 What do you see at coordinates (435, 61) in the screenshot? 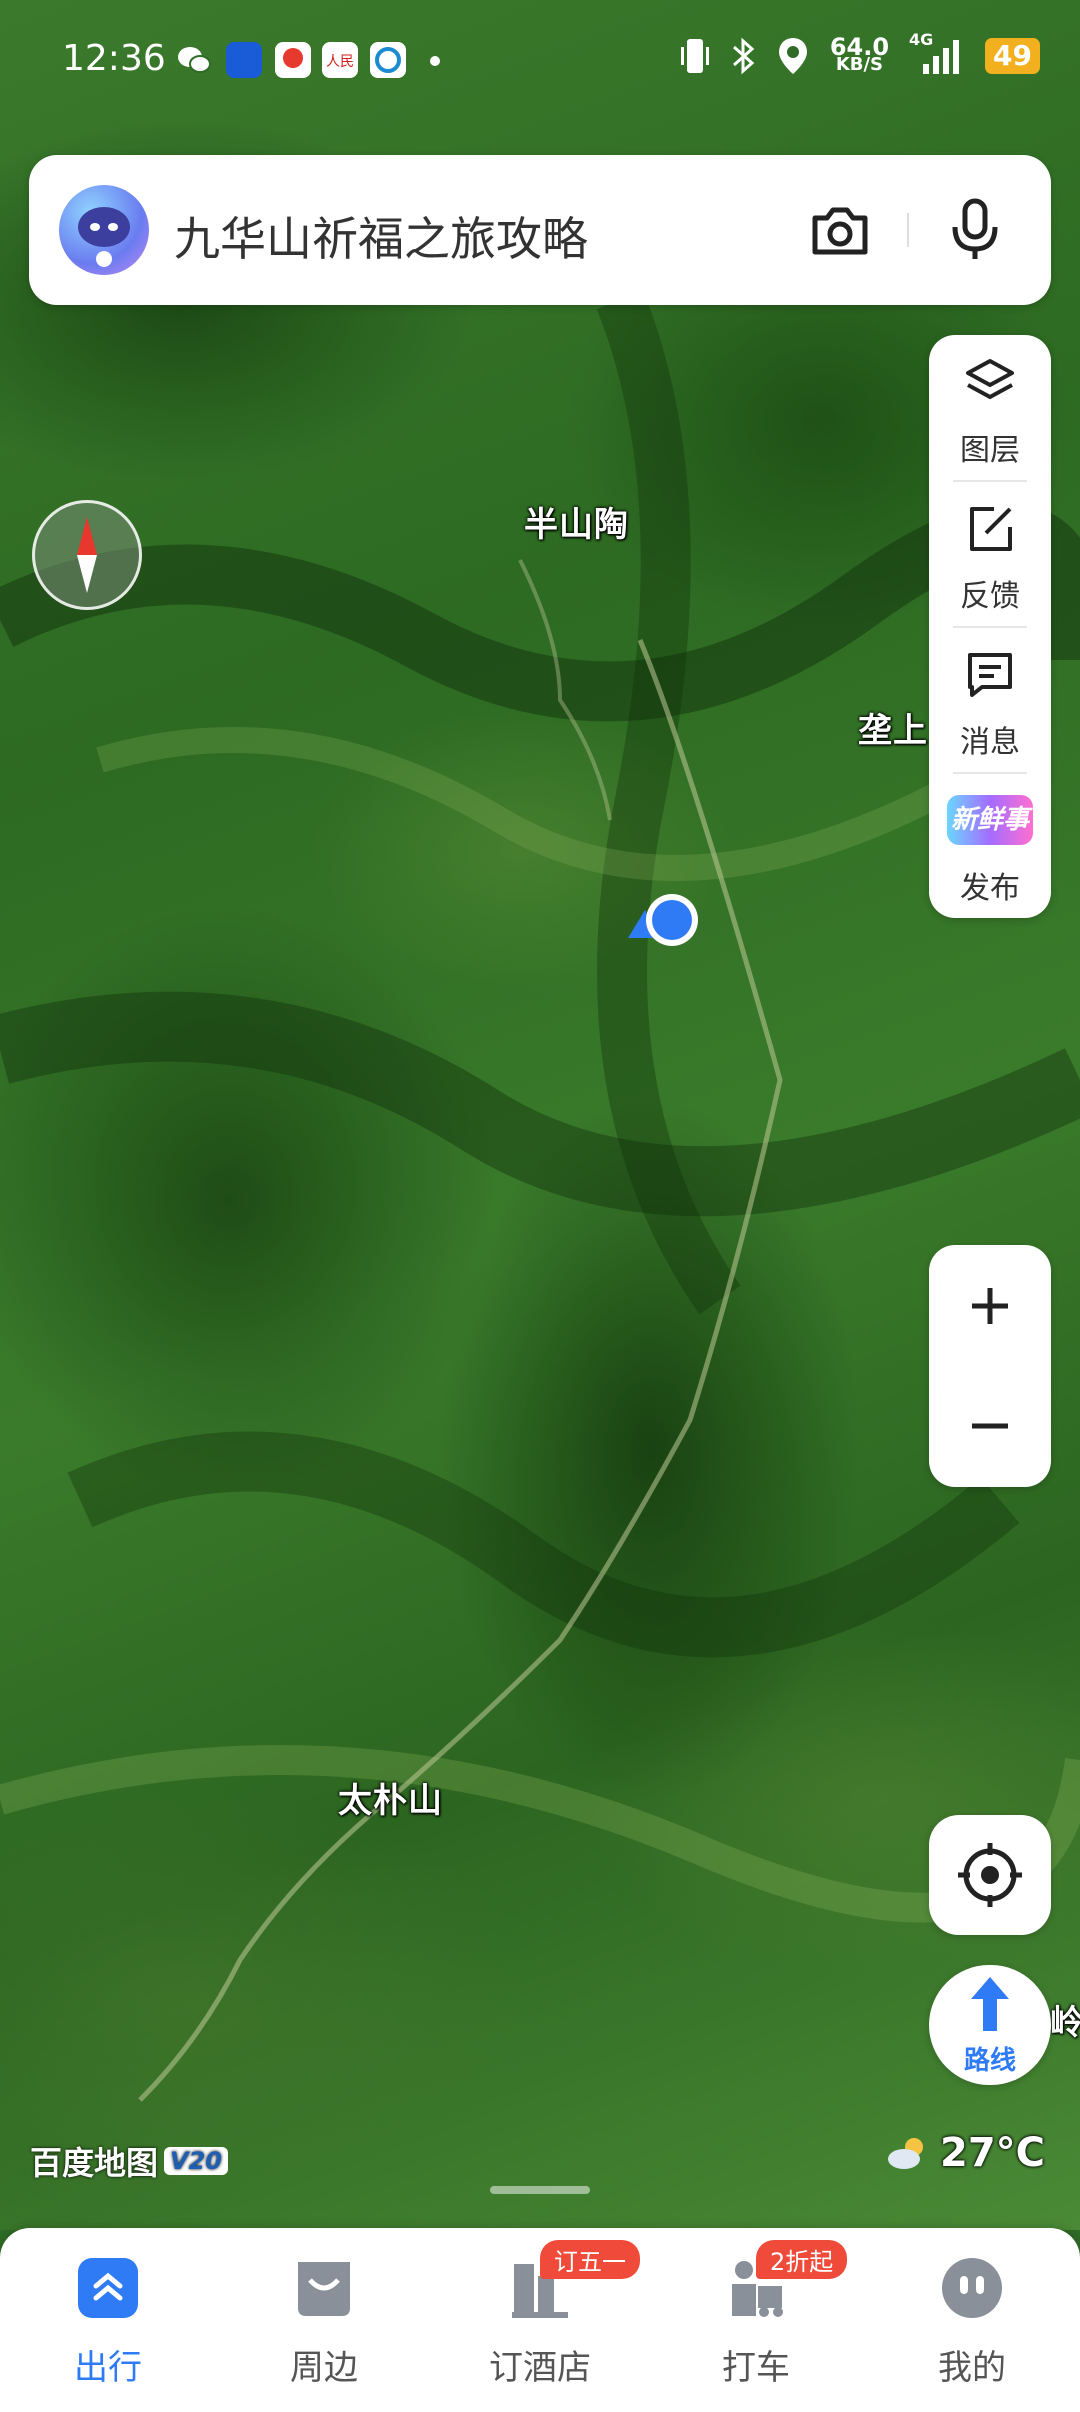
I see `more-notifications-dot` at bounding box center [435, 61].